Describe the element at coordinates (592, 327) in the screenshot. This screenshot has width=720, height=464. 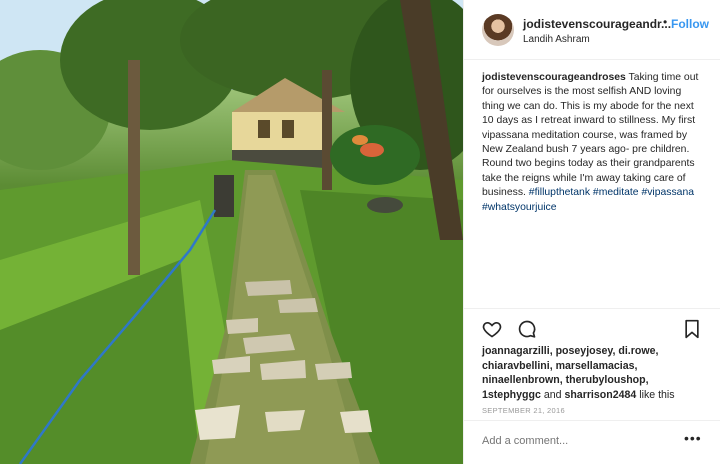
I see `action-bar` at that location.